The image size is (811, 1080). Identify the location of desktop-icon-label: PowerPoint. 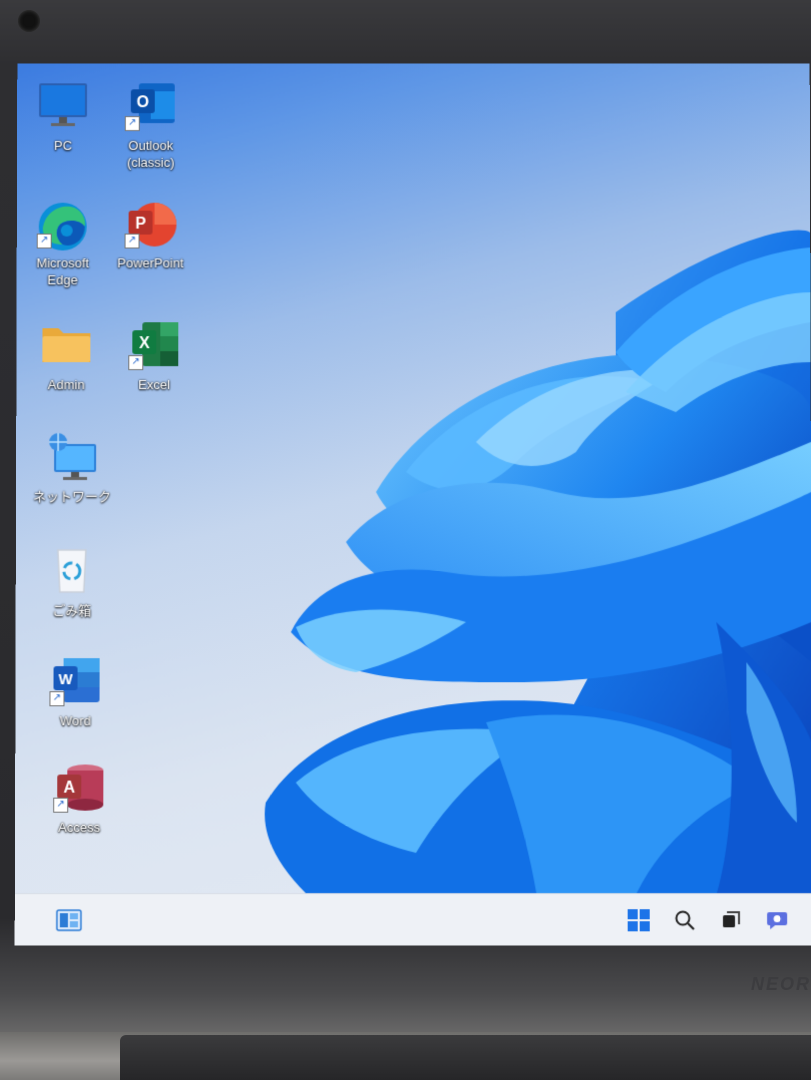
(150, 263).